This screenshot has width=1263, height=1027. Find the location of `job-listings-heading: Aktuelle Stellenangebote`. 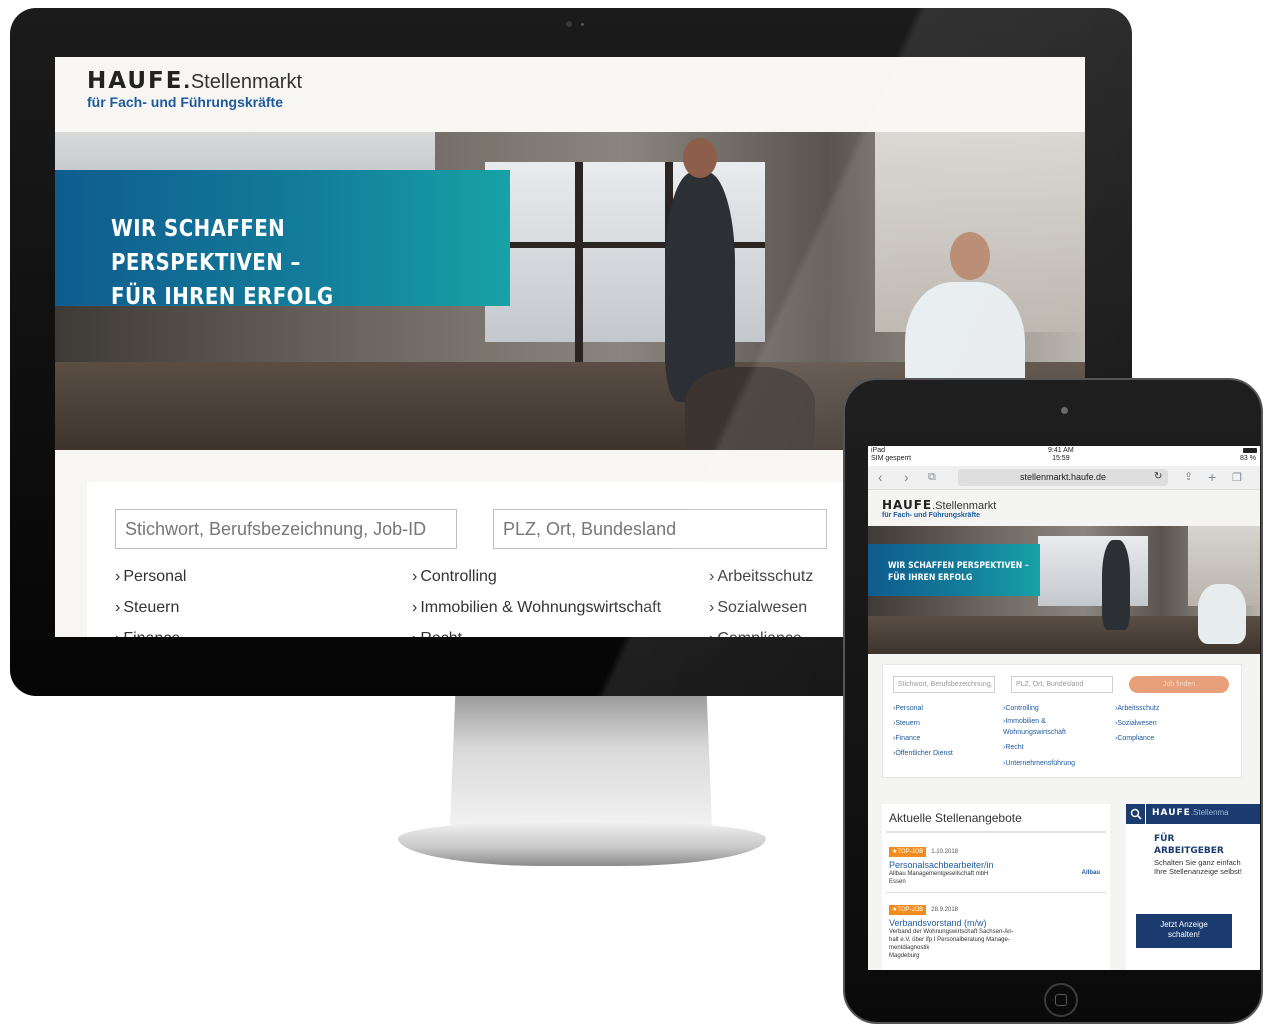

job-listings-heading: Aktuelle Stellenangebote is located at coordinates (955, 818).